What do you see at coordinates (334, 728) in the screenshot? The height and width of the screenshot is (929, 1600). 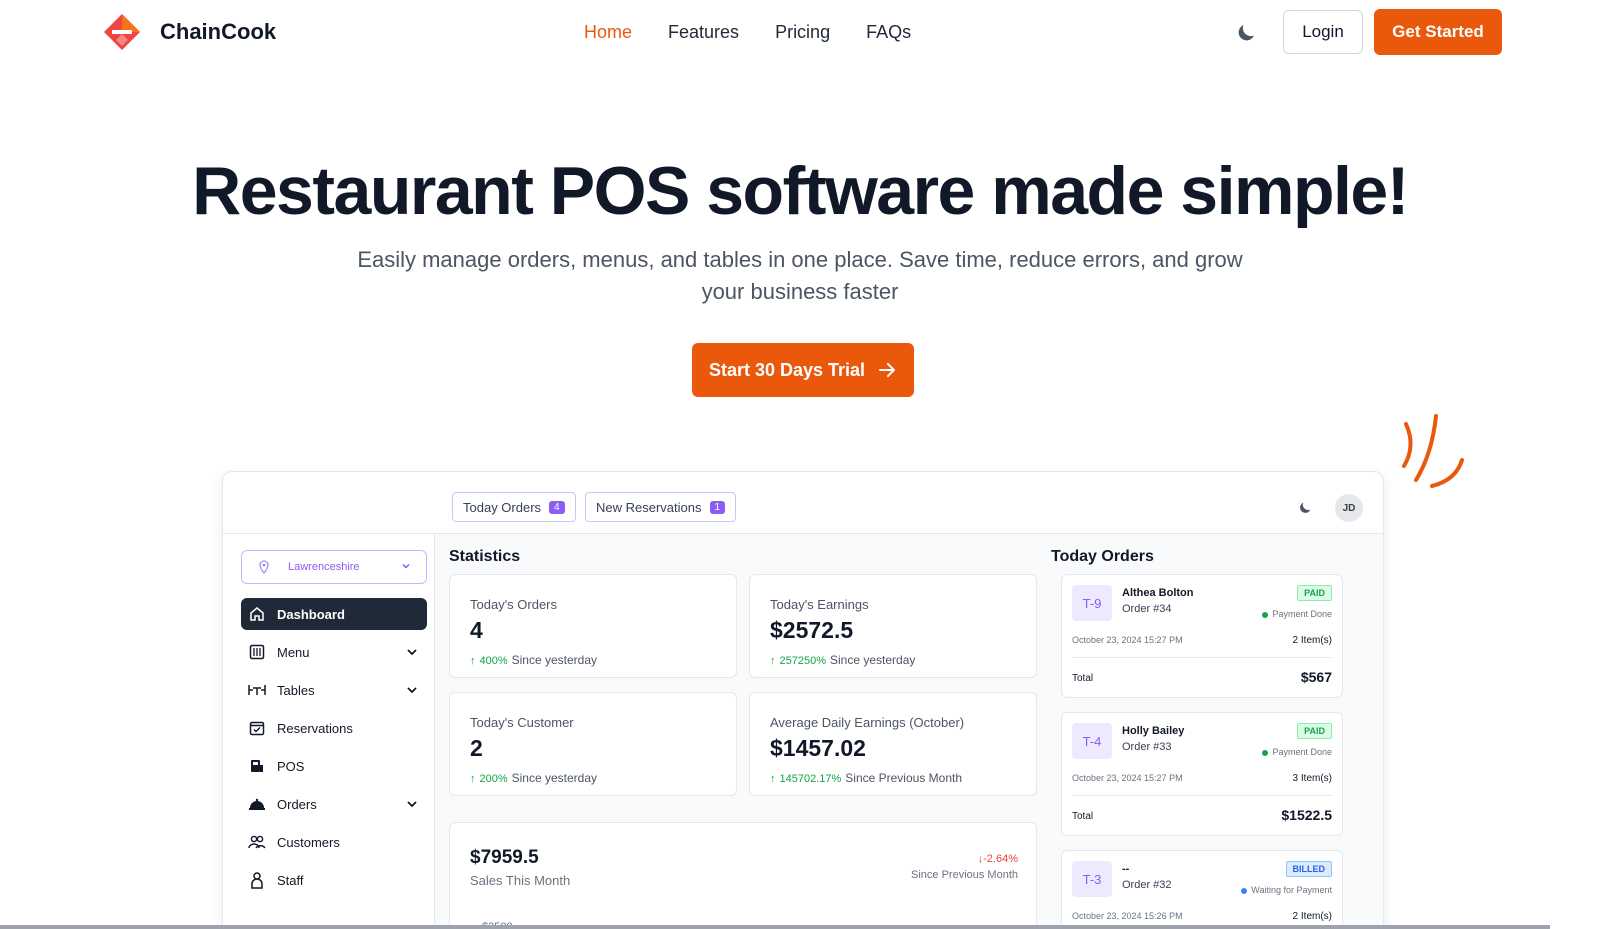 I see `sidebar-item-reservations: Reservations` at bounding box center [334, 728].